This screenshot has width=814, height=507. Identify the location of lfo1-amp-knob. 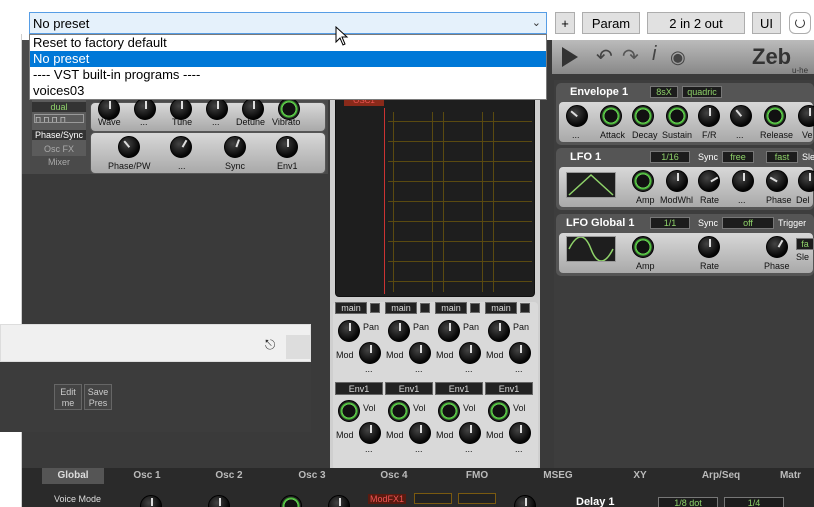
(643, 181).